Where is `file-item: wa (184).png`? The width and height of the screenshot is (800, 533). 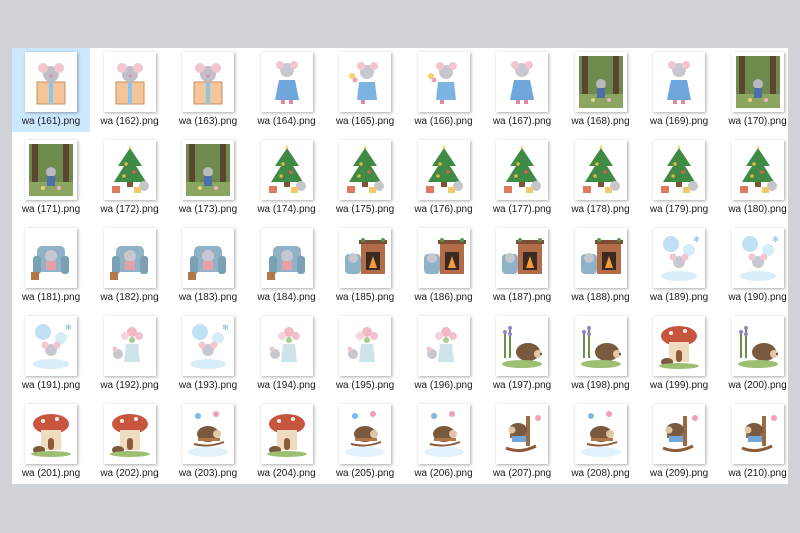
file-item: wa (184).png is located at coordinates (287, 266).